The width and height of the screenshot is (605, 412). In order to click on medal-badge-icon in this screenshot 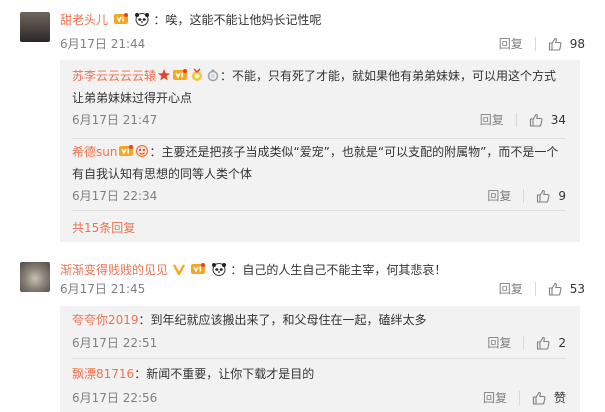, I will do `click(197, 78)`.